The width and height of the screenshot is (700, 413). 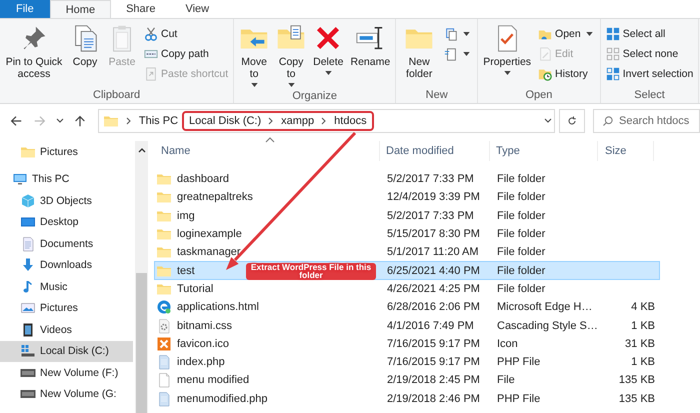 I want to click on date-modified: 5/1/2017 11:20 AM, so click(x=433, y=252).